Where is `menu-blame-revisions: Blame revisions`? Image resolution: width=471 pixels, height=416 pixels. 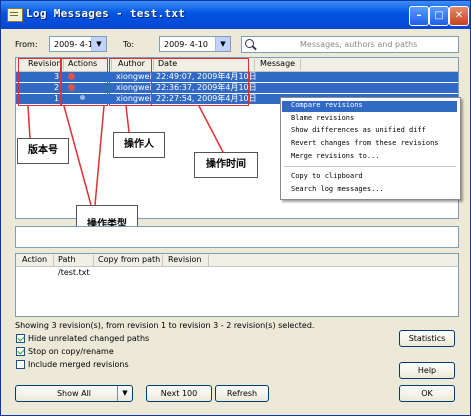 menu-blame-revisions: Blame revisions is located at coordinates (322, 118).